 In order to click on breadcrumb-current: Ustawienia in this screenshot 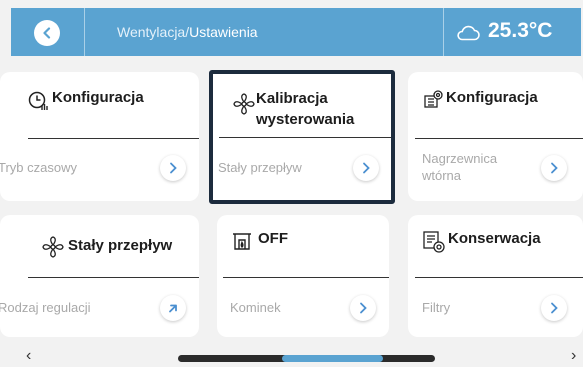, I will do `click(223, 32)`.